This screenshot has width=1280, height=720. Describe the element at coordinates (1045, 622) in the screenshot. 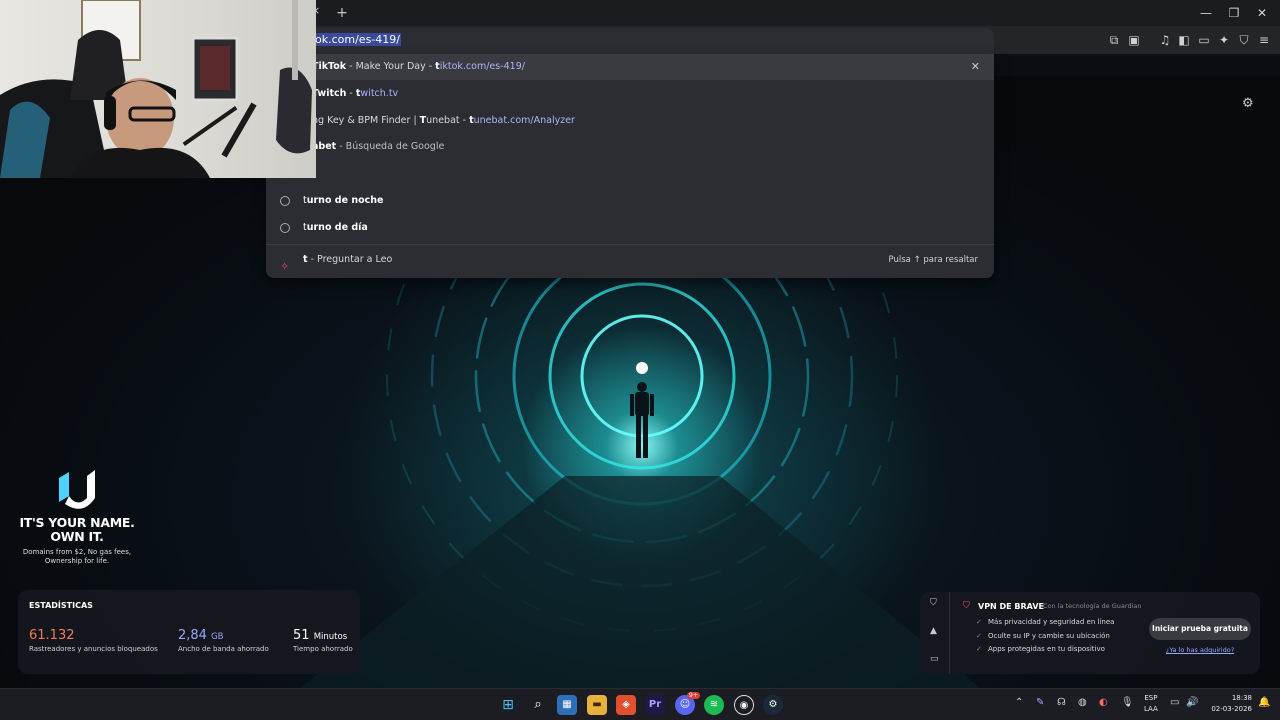

I see `vpn-feature: Más privacidad y seguridad en línea` at that location.